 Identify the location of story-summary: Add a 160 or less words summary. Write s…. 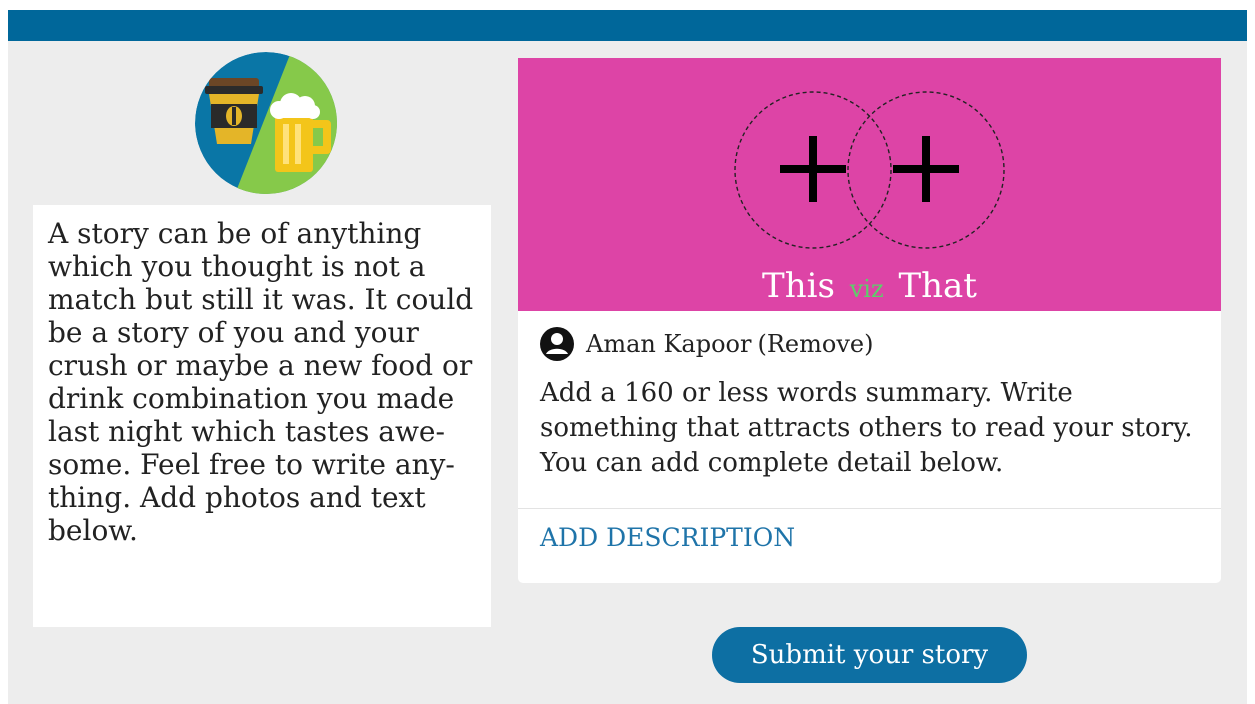
(872, 428).